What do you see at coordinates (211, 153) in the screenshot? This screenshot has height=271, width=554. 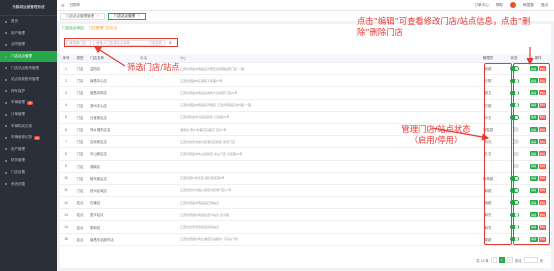 I see `cell-addr: 江西省南昌市中山区新区·中山门店·分宜路12号` at bounding box center [211, 153].